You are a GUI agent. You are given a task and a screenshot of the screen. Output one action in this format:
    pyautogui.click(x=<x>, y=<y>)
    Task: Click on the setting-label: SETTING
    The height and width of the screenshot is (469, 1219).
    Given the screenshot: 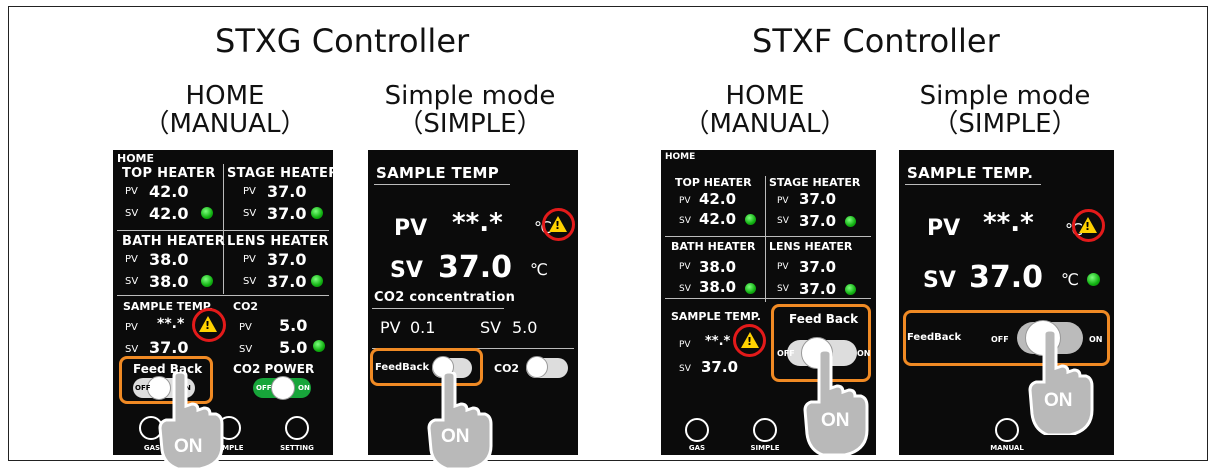 What is the action you would take?
    pyautogui.click(x=297, y=448)
    